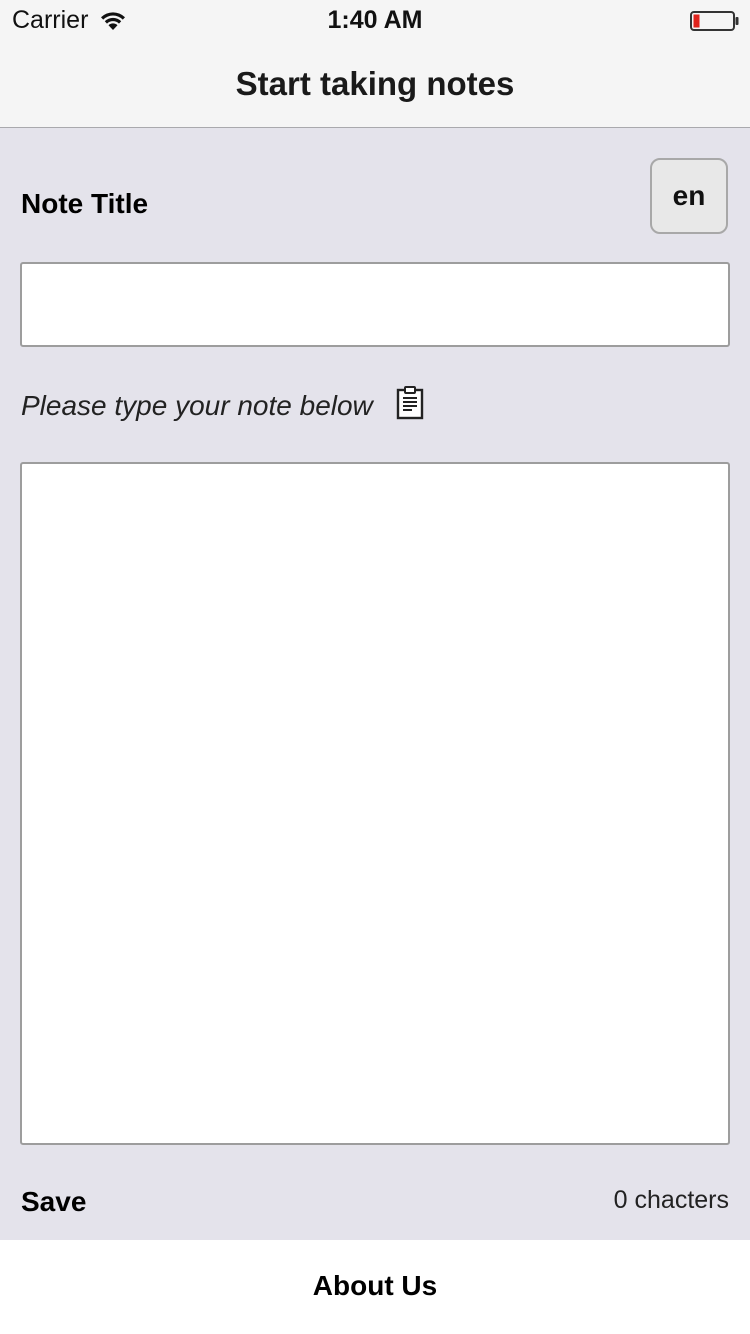  Describe the element at coordinates (375, 304) in the screenshot. I see `note-title-input` at that location.